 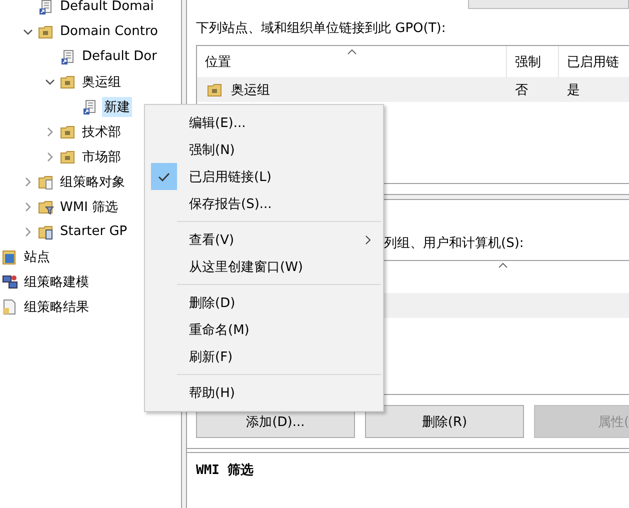 What do you see at coordinates (264, 176) in the screenshot?
I see `menu-item: 已启用链接(L)` at bounding box center [264, 176].